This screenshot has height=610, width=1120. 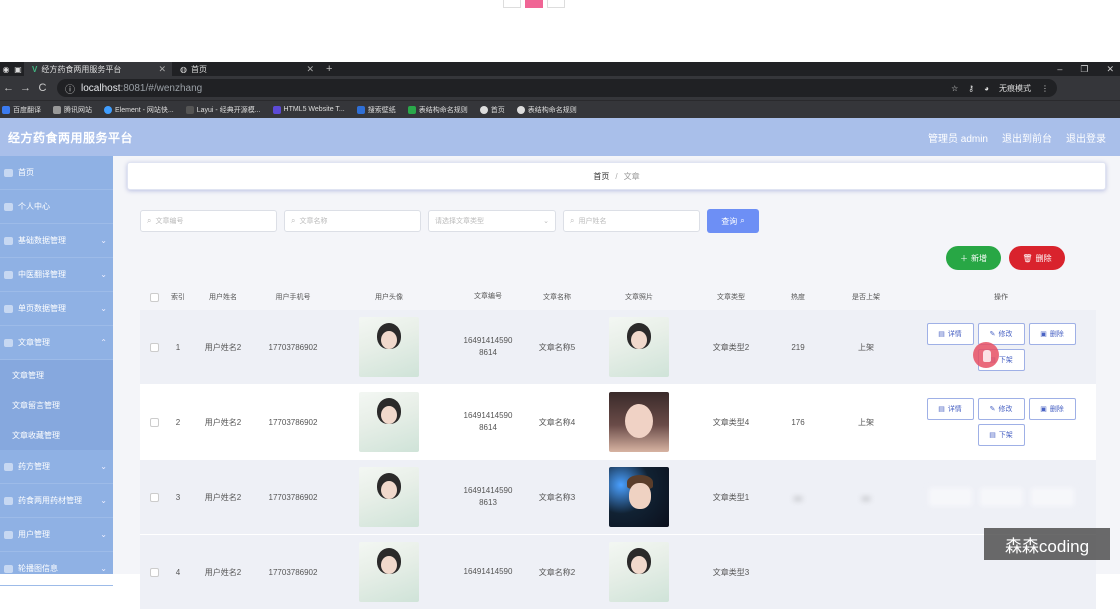 What do you see at coordinates (512, 4) in the screenshot?
I see `ghost-prev` at bounding box center [512, 4].